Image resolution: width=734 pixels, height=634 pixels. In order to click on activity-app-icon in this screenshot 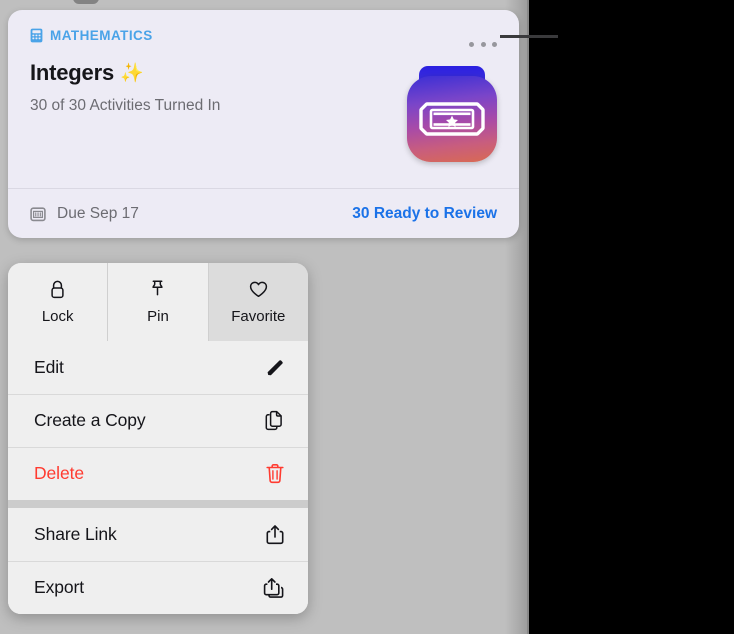, I will do `click(452, 114)`.